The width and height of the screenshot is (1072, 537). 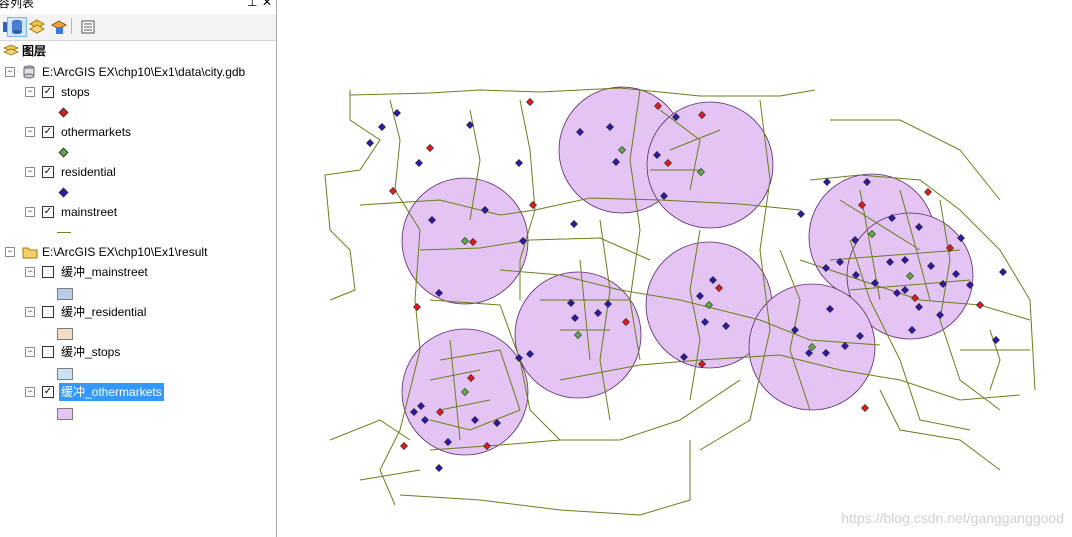 I want to click on layer-name: residential, so click(x=88, y=172).